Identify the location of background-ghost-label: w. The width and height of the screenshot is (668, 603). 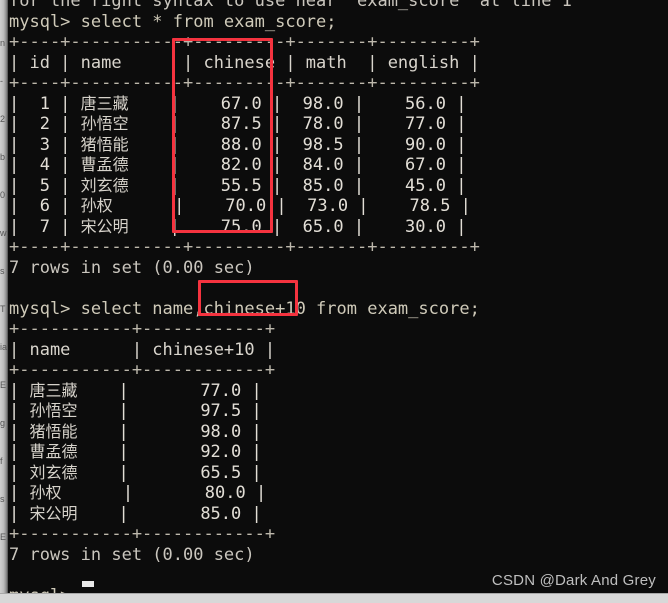
(3, 233).